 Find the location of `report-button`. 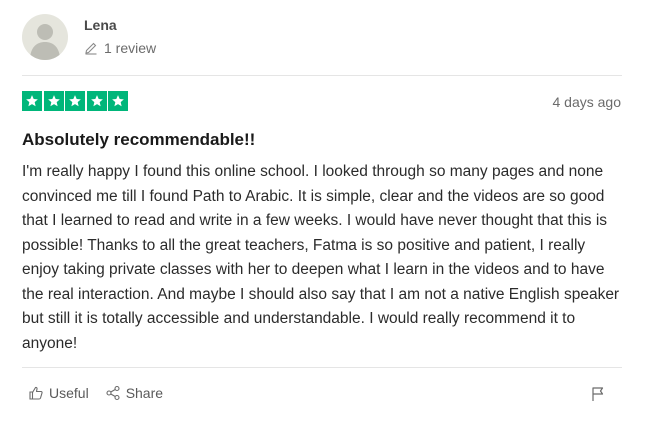

report-button is located at coordinates (598, 396).